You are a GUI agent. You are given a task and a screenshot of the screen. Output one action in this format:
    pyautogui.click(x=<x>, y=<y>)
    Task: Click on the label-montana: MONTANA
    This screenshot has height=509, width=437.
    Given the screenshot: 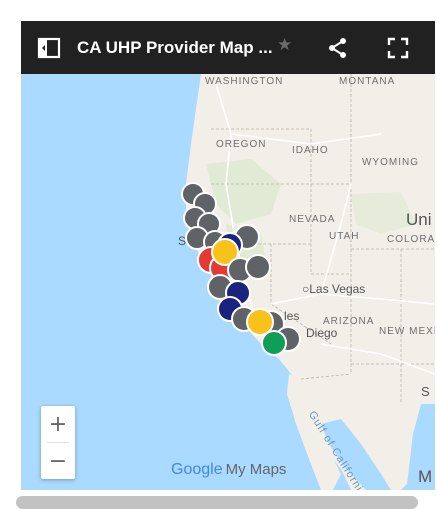 What is the action you would take?
    pyautogui.click(x=367, y=81)
    